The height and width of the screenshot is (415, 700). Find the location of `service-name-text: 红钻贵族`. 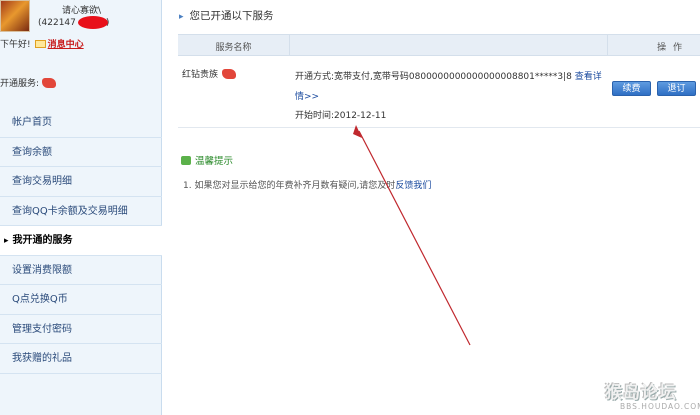

service-name-text: 红钻贵族 is located at coordinates (200, 75).